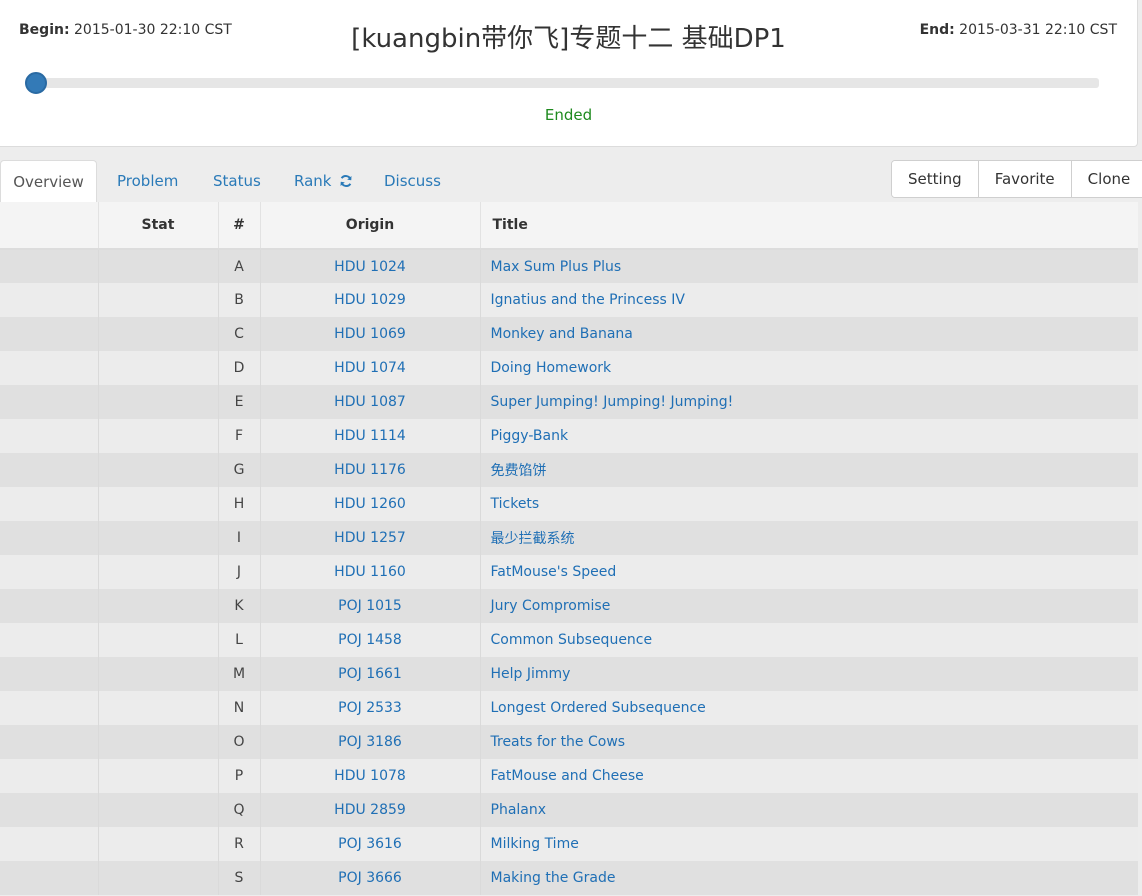 The image size is (1142, 896). I want to click on row-title-link: Jury Compromise, so click(551, 606).